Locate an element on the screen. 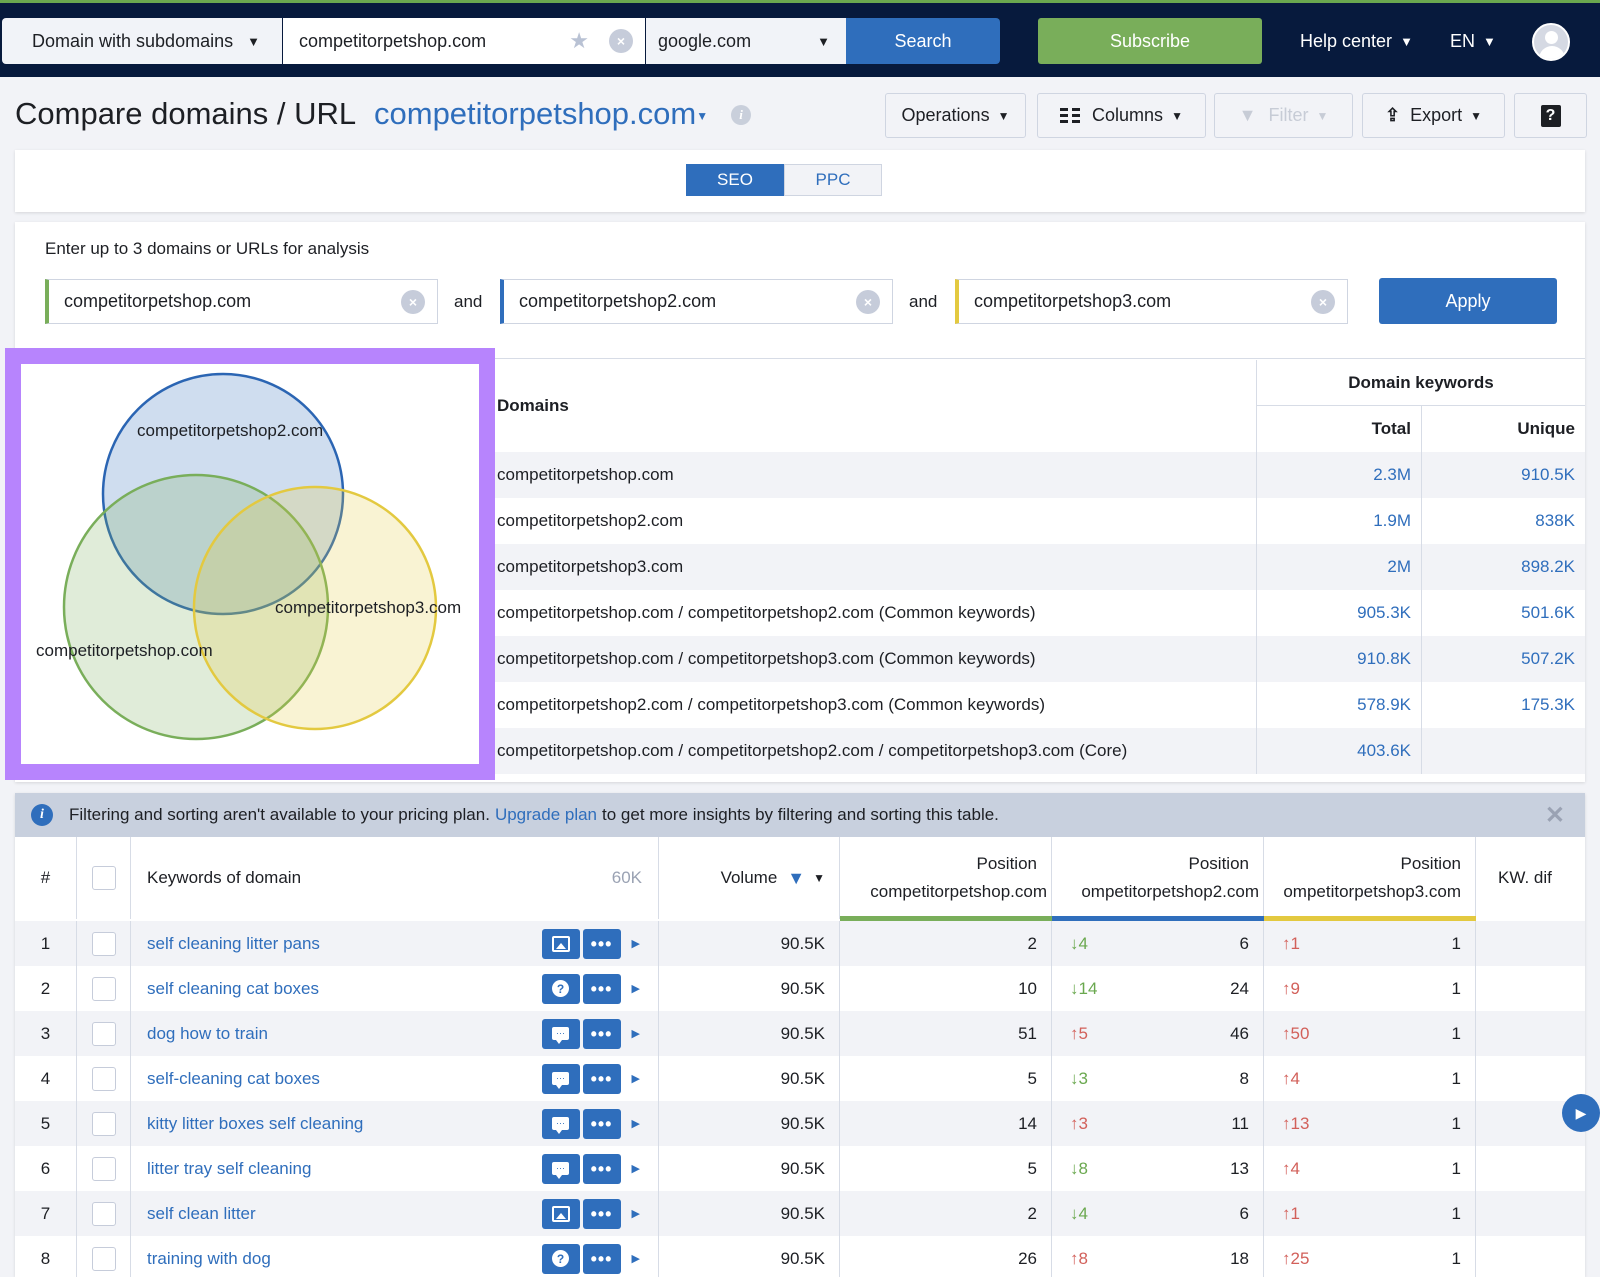 This screenshot has width=1600, height=1277. help-button: ? is located at coordinates (1550, 115).